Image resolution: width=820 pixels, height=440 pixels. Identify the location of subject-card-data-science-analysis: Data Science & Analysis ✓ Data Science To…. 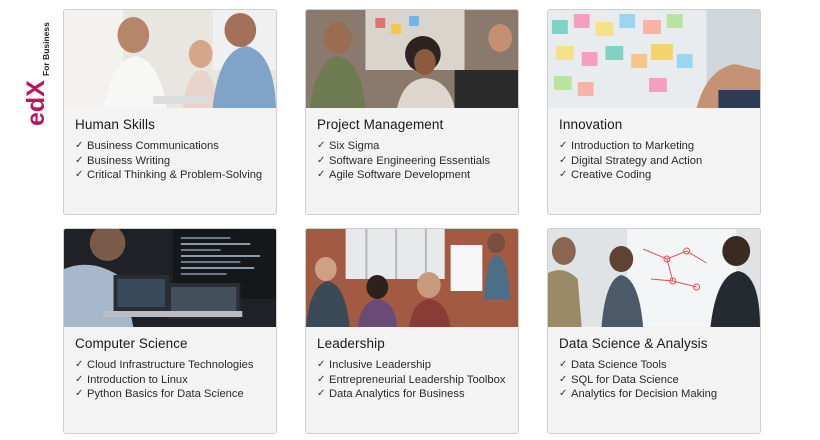
(654, 331).